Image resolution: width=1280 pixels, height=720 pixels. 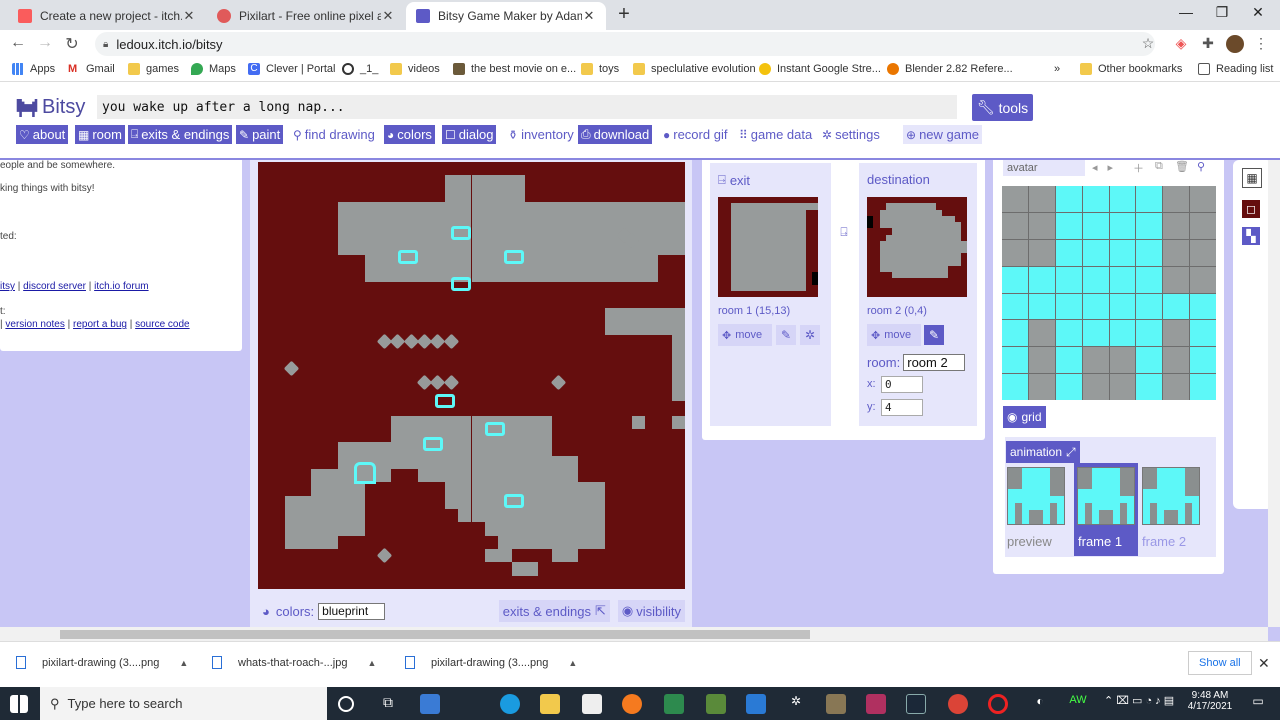 What do you see at coordinates (1044, 168) in the screenshot?
I see `drawing-name-input: avatar` at bounding box center [1044, 168].